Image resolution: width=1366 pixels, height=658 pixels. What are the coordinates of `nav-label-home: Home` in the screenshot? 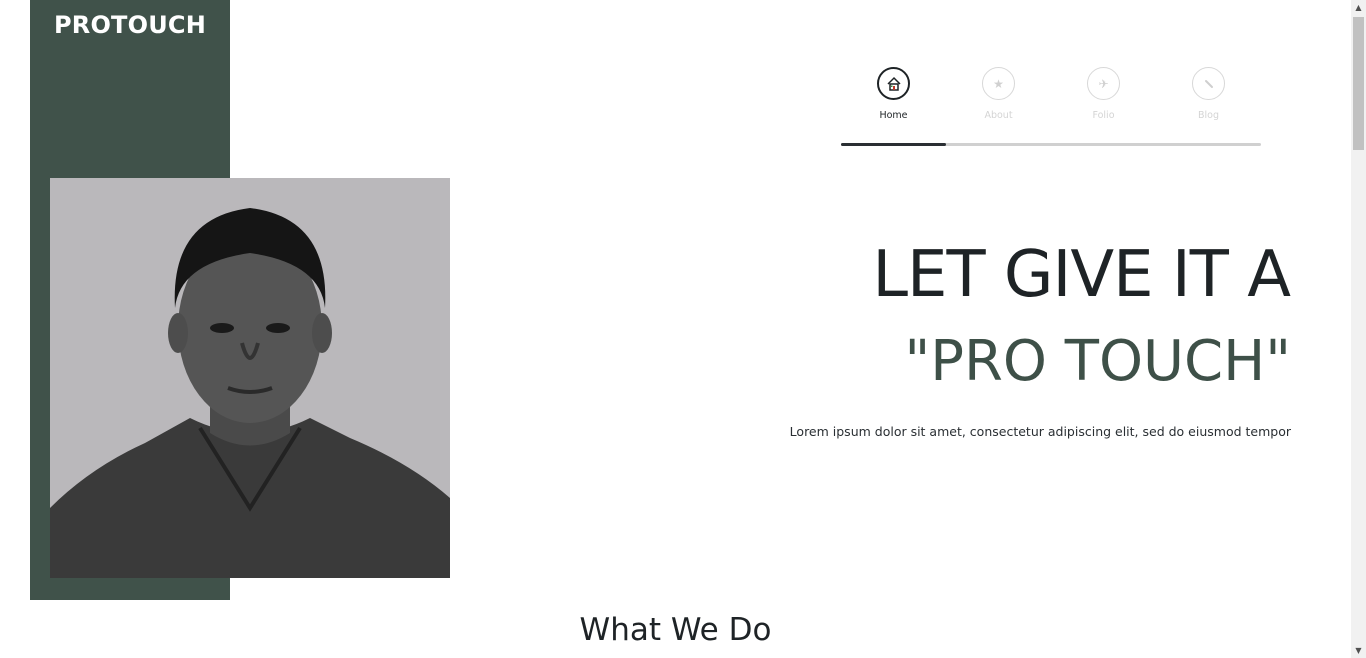 It's located at (893, 115).